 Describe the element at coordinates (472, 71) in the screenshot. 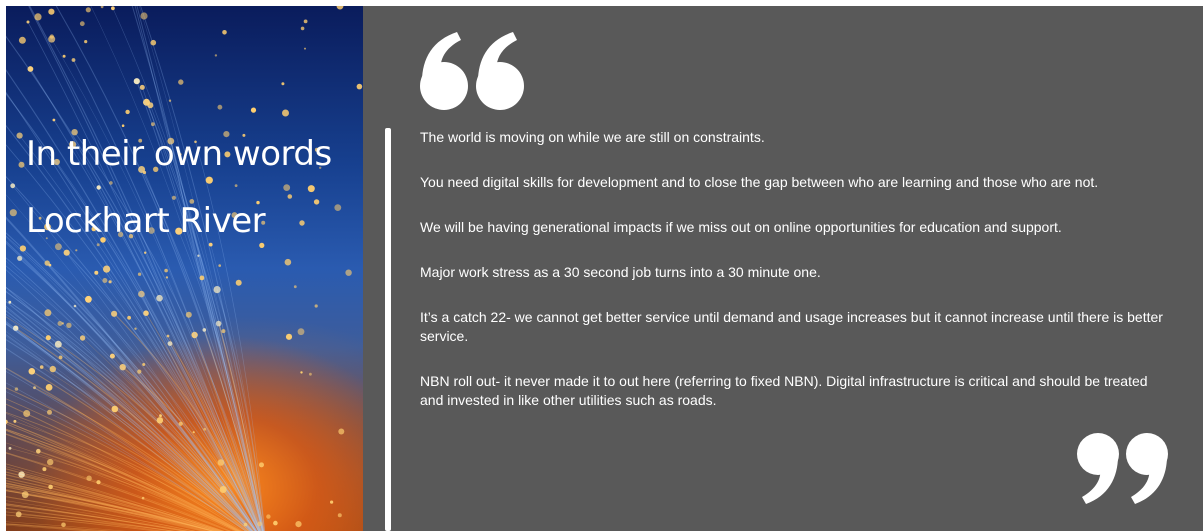

I see `open-quote-icon` at that location.